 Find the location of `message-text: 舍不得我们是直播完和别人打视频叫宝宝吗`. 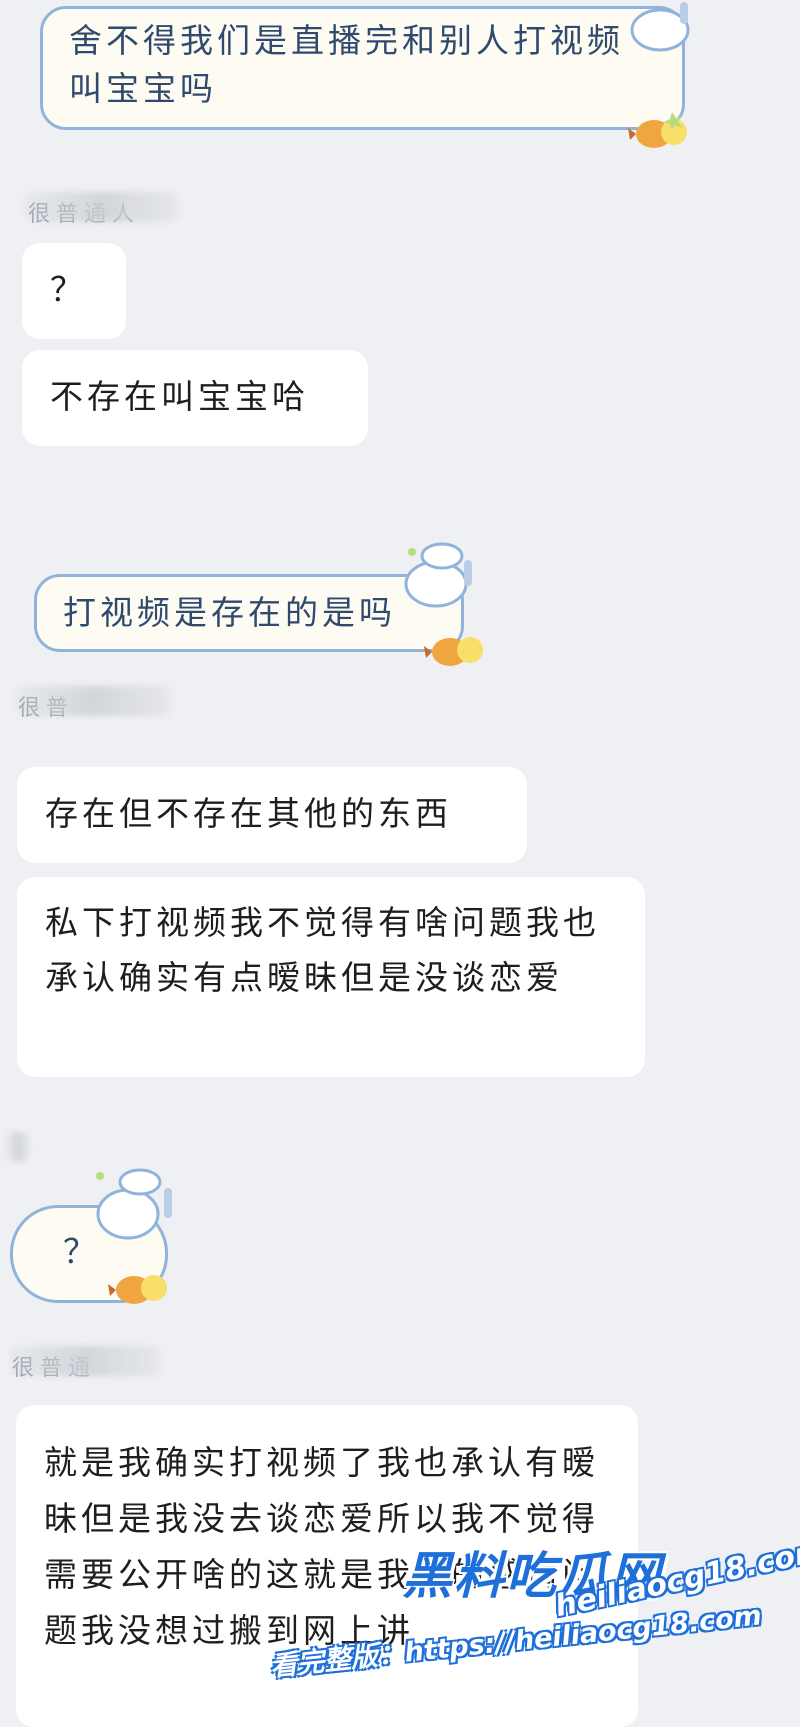

message-text: 舍不得我们是直播完和别人打视频叫宝宝吗 is located at coordinates (346, 64).